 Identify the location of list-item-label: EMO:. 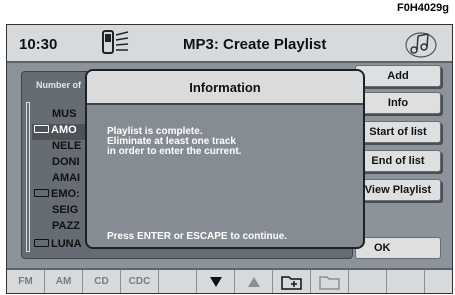
(65, 194).